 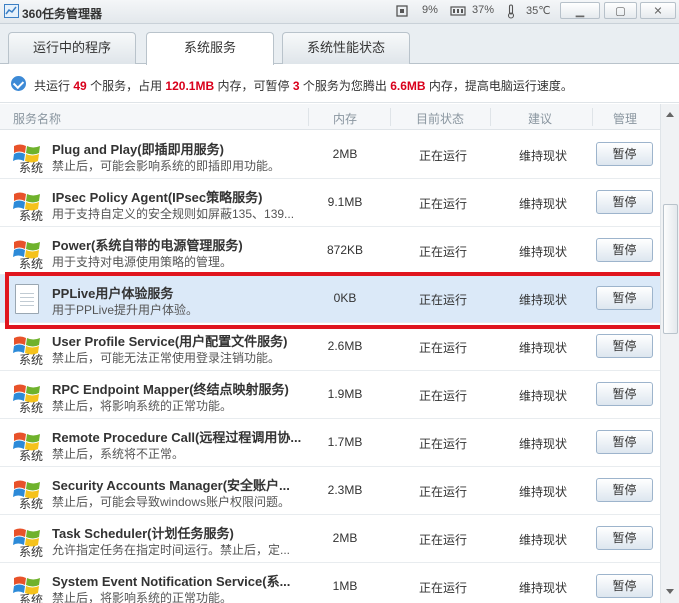 What do you see at coordinates (402, 12) in the screenshot?
I see `cpu-icon` at bounding box center [402, 12].